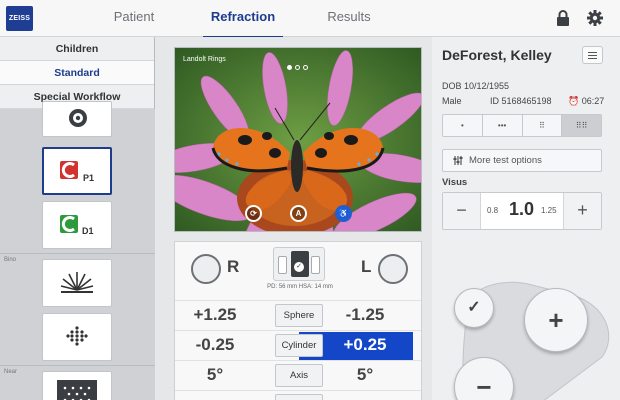  What do you see at coordinates (593, 101) in the screenshot?
I see `time-value: 06:27` at bounding box center [593, 101].